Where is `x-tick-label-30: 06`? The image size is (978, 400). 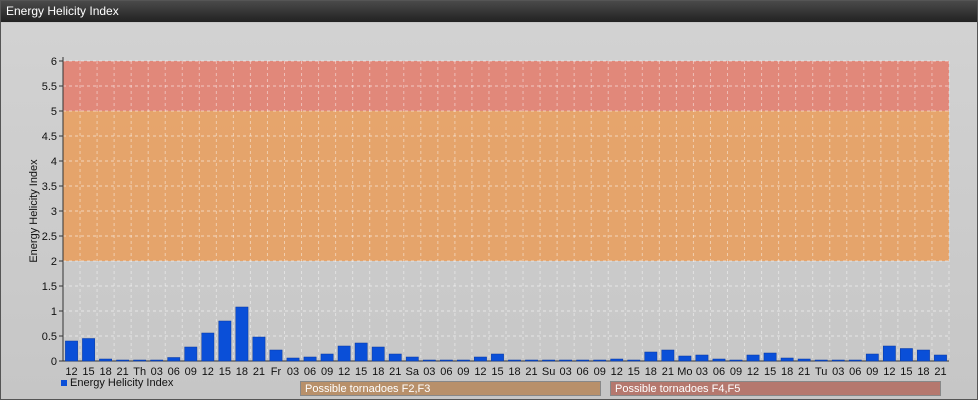 x-tick-label-30: 06 is located at coordinates (583, 372).